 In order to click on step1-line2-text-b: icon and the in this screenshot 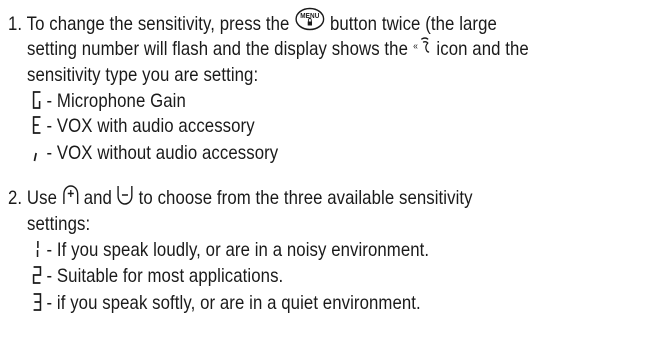, I will do `click(482, 49)`.